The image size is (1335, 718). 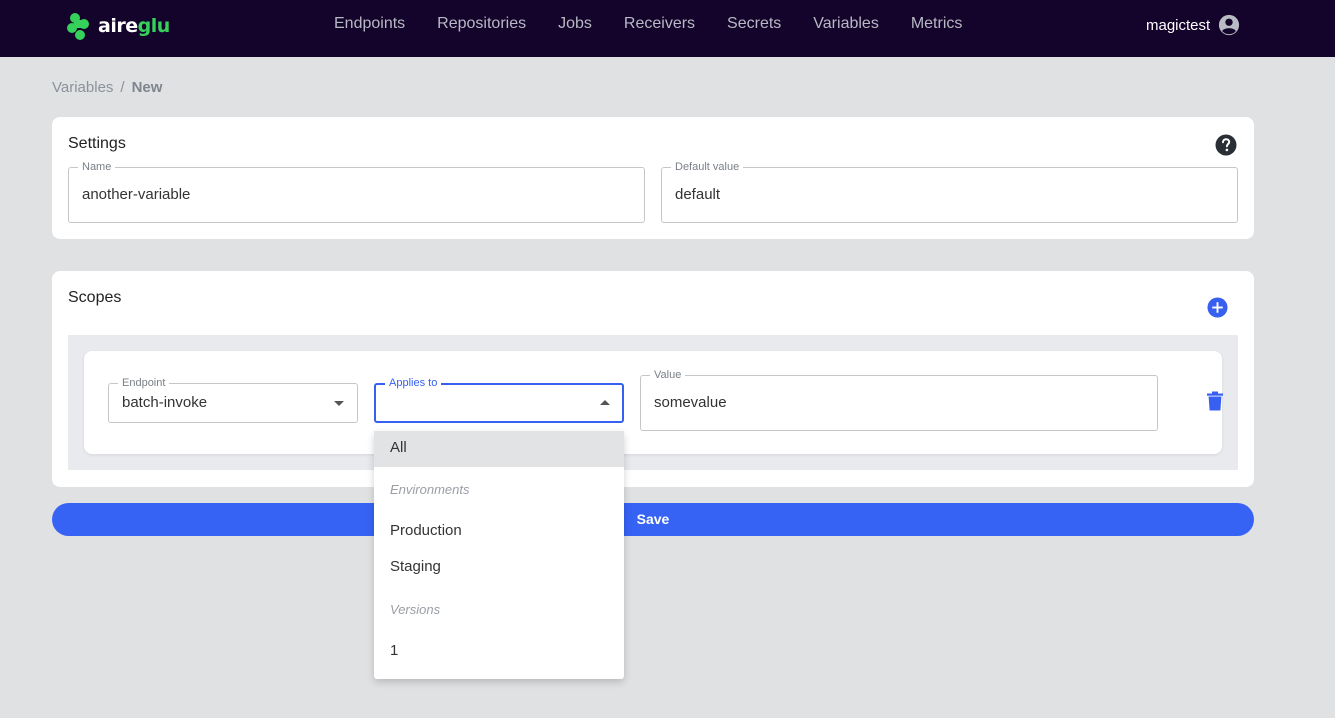 I want to click on scope-value-field: Value somevalue, so click(x=899, y=400).